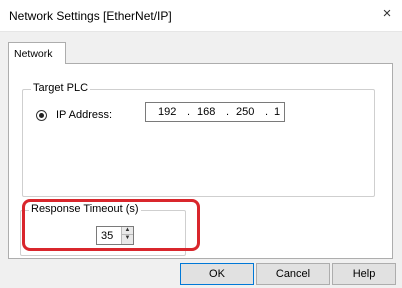 This screenshot has width=402, height=288. Describe the element at coordinates (33, 54) in the screenshot. I see `tab-network-label: Network` at that location.